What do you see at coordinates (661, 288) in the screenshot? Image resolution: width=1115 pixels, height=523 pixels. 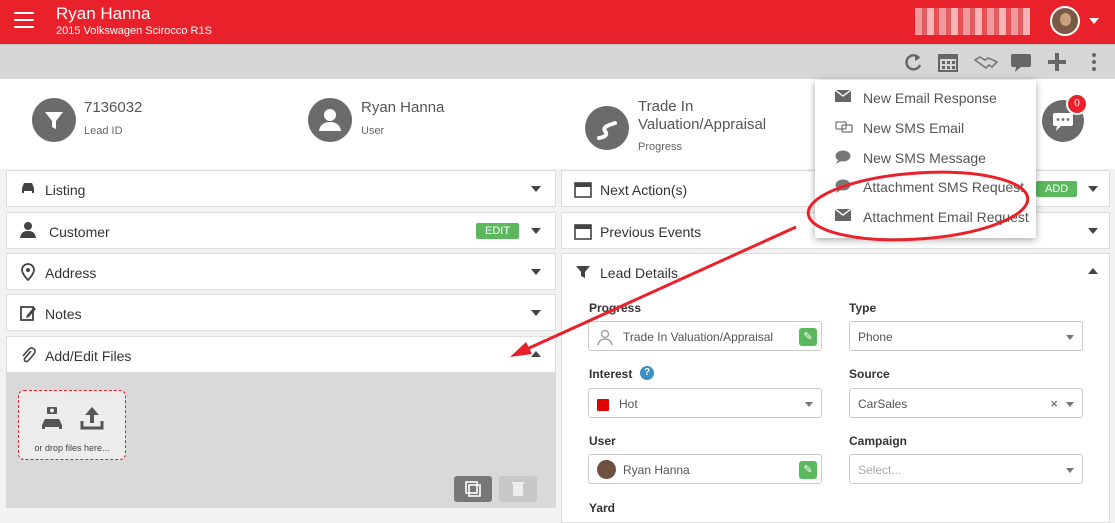 I see `annotation-arrow-line` at bounding box center [661, 288].